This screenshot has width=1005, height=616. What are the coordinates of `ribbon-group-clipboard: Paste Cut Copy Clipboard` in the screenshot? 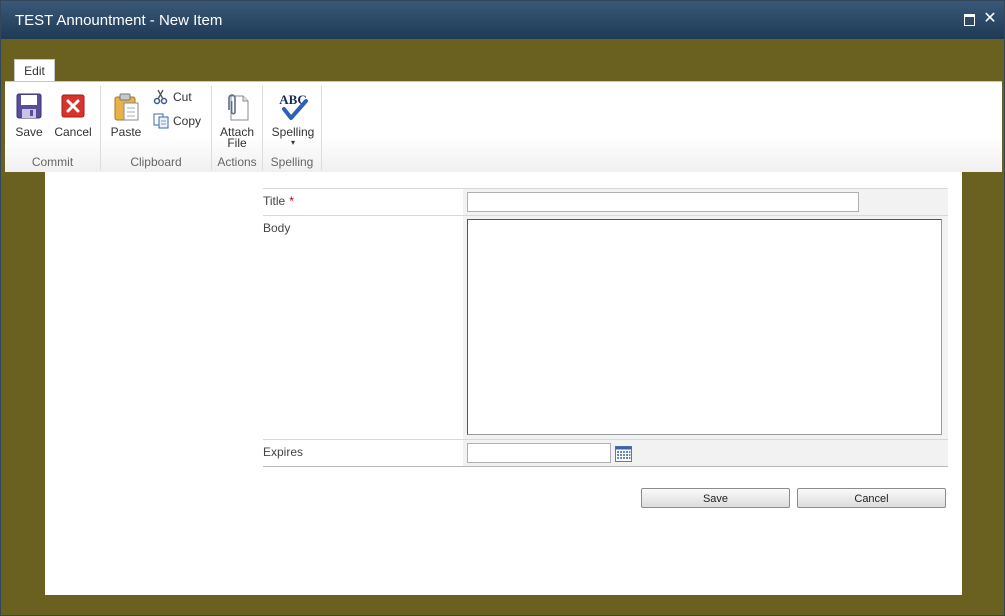 It's located at (156, 128).